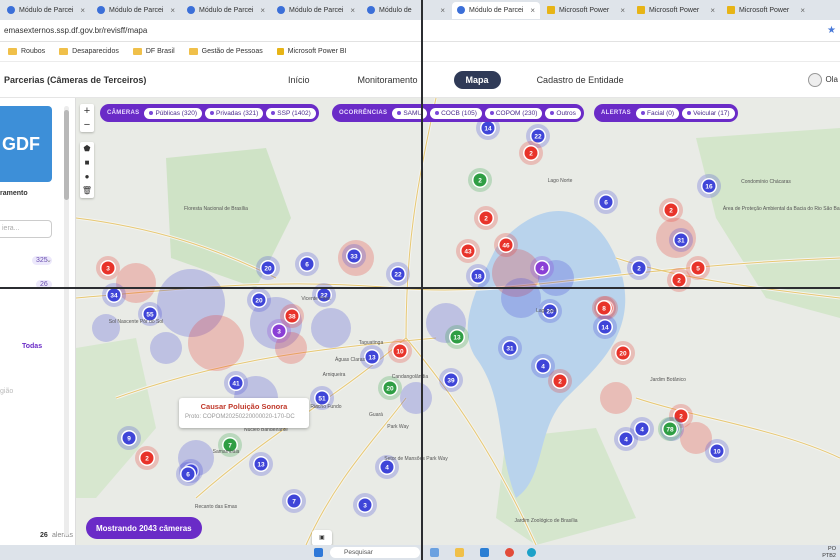 The width and height of the screenshot is (840, 560). What do you see at coordinates (325, 407) in the screenshot?
I see `map-place-label: Riacho Fundo` at bounding box center [325, 407].